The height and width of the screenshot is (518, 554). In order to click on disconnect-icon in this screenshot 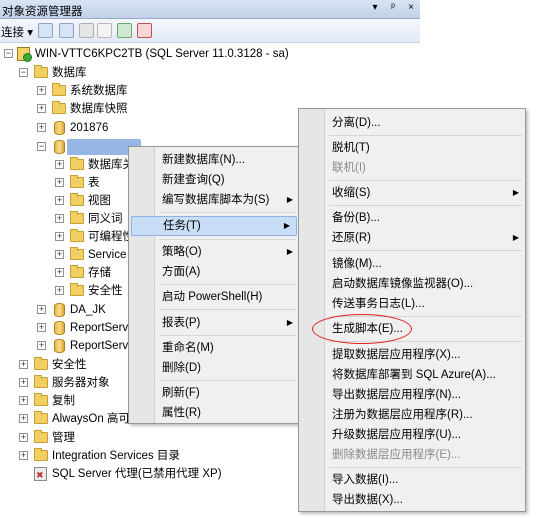, I will do `click(66, 30)`.